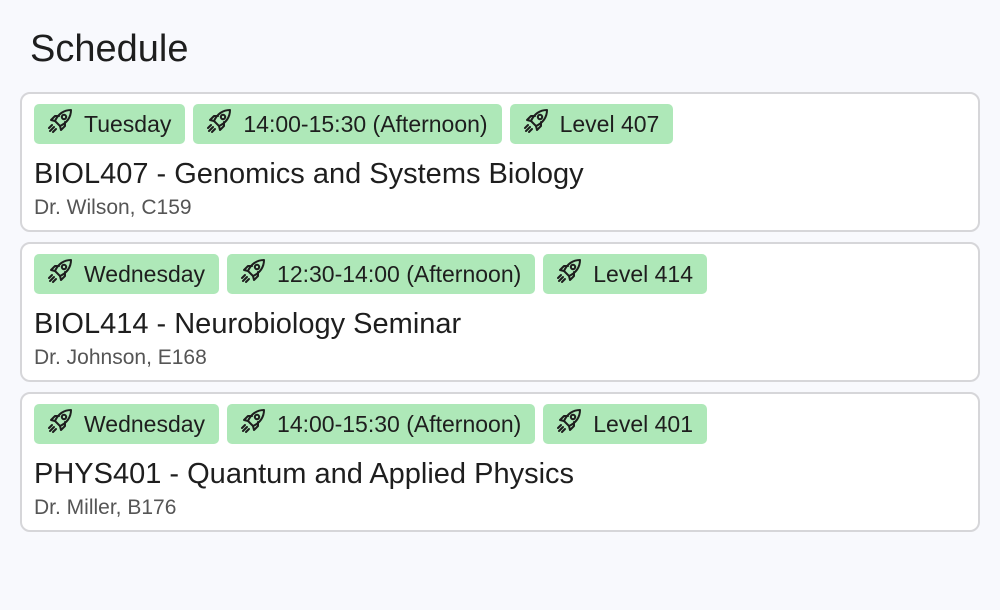  I want to click on level-tag: Level 401, so click(625, 424).